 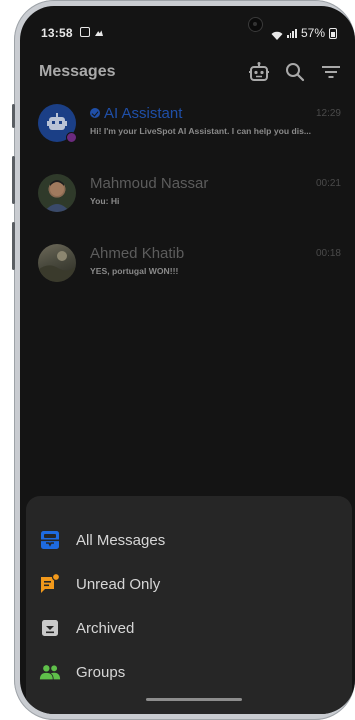 What do you see at coordinates (149, 183) in the screenshot?
I see `chat-name: Mahmoud Nassar` at bounding box center [149, 183].